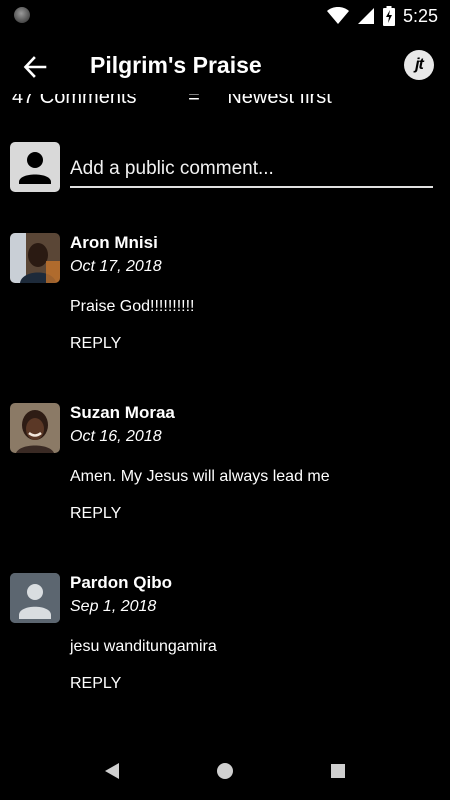 Image resolution: width=450 pixels, height=800 pixels. I want to click on app-bar: Pilgrim's Praise jt, so click(225, 66).